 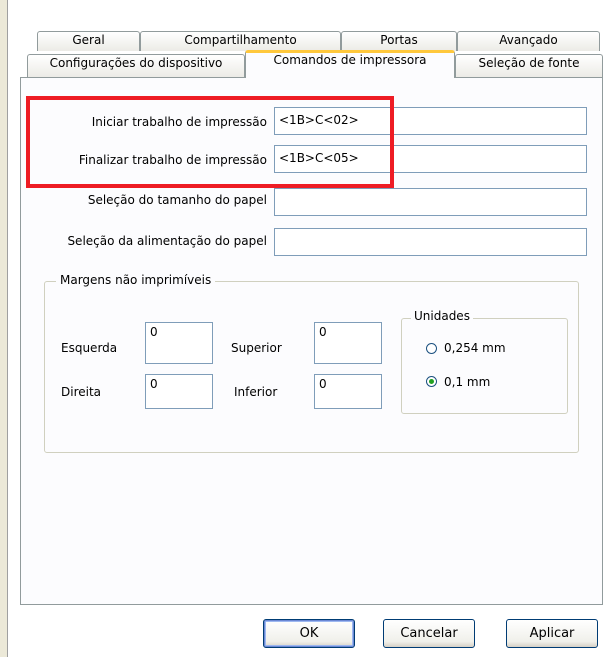 What do you see at coordinates (179, 343) in the screenshot?
I see `margin-left-input: 0` at bounding box center [179, 343].